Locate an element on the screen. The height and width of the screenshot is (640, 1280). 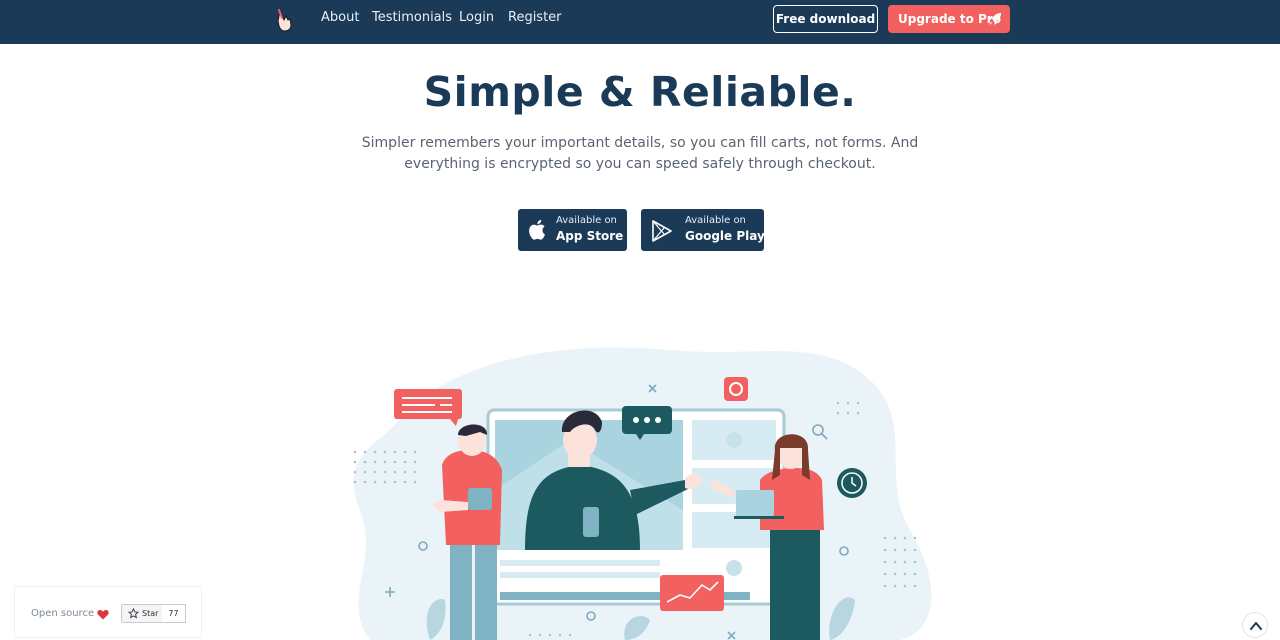
app-store-small-label: Available on is located at coordinates (586, 220).